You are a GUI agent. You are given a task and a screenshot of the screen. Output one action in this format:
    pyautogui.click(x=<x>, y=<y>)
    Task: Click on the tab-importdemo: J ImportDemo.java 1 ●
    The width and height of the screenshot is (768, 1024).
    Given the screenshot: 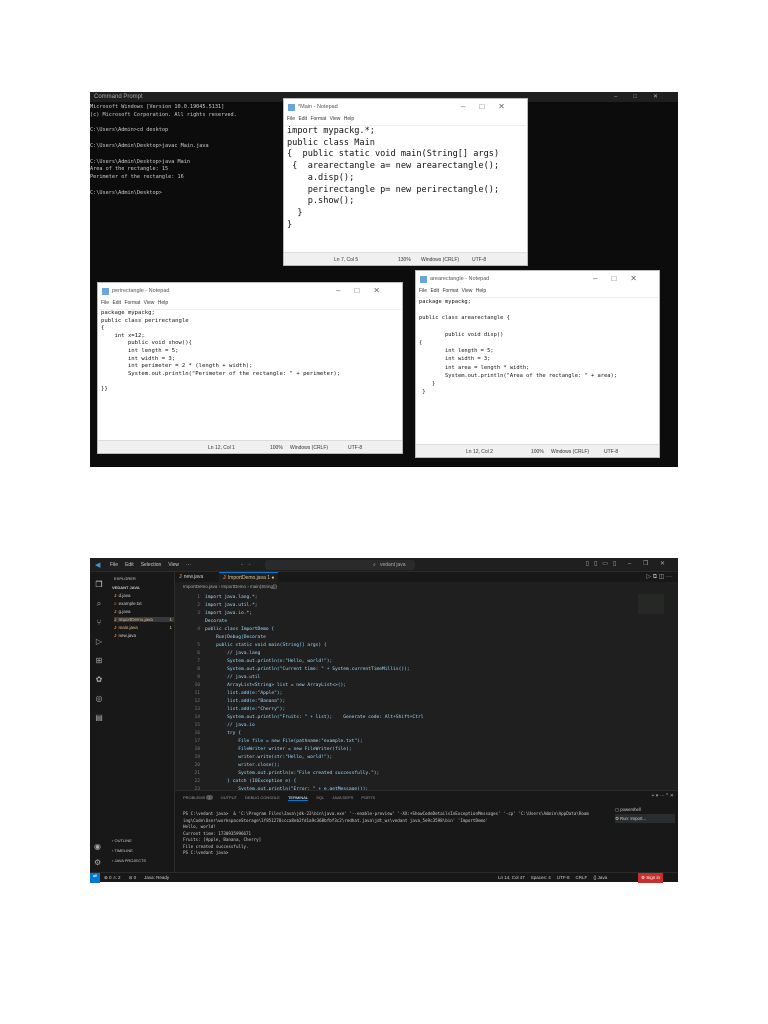 What is the action you would take?
    pyautogui.click(x=249, y=577)
    